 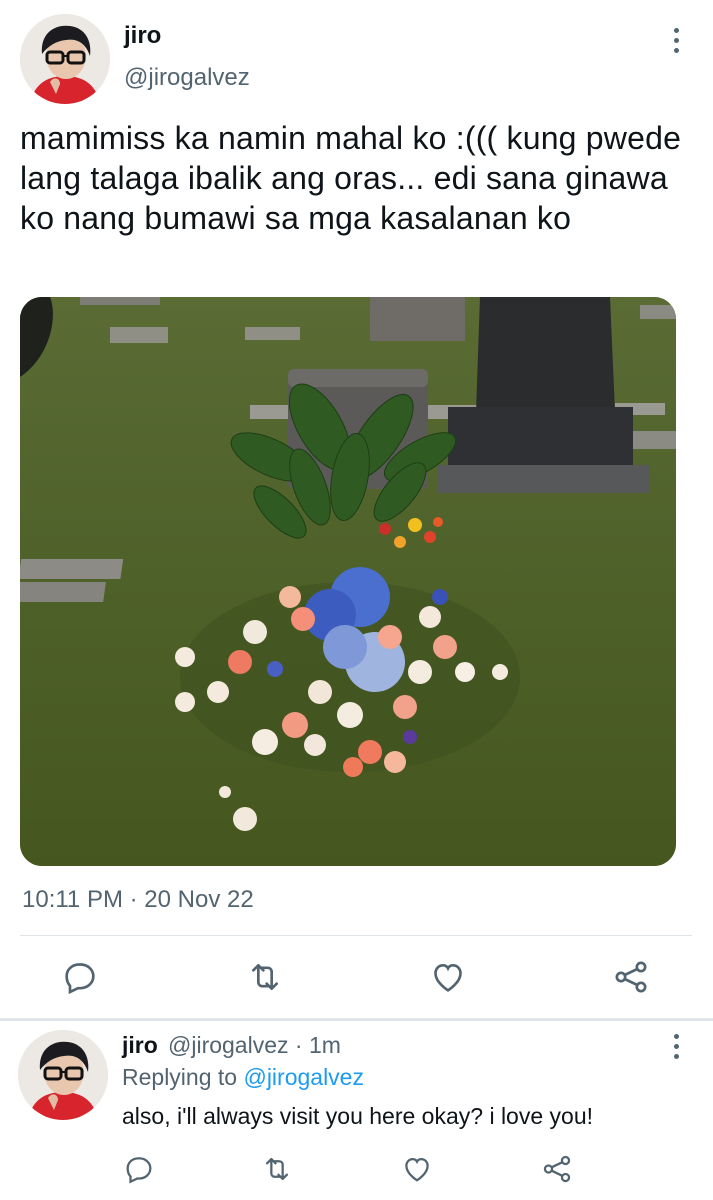 I want to click on reply-handle-time: @jirogalvez · 1m, so click(x=254, y=1045).